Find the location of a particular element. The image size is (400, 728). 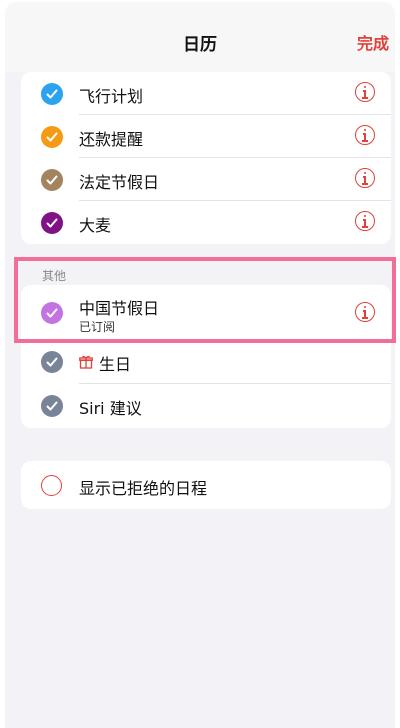

declined-events-card: 显示已拒绝的日程 is located at coordinates (206, 485).